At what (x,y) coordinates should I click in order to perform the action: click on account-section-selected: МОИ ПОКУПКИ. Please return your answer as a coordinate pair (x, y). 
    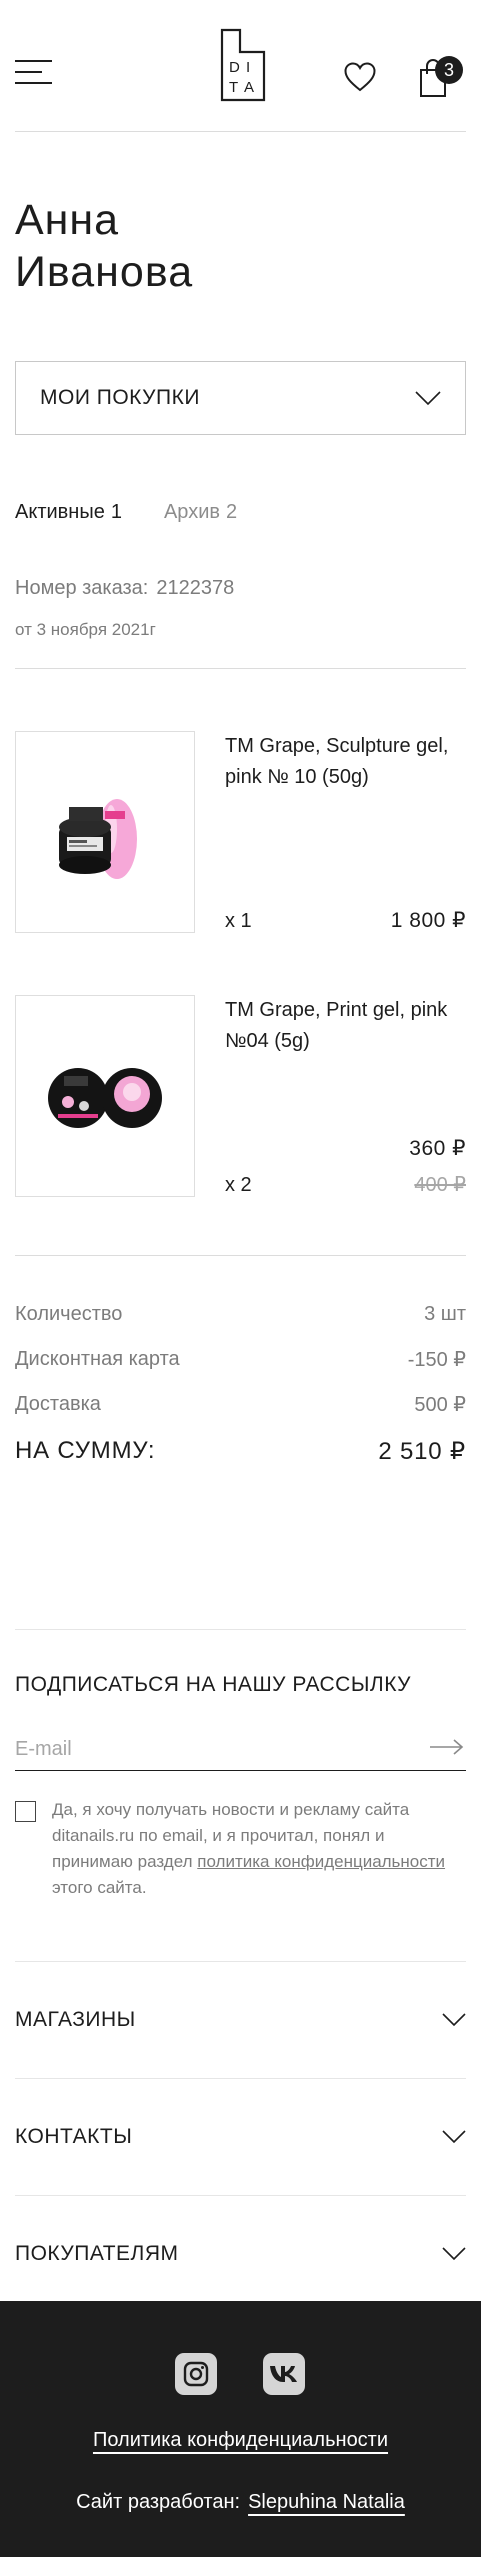
    Looking at the image, I should click on (120, 397).